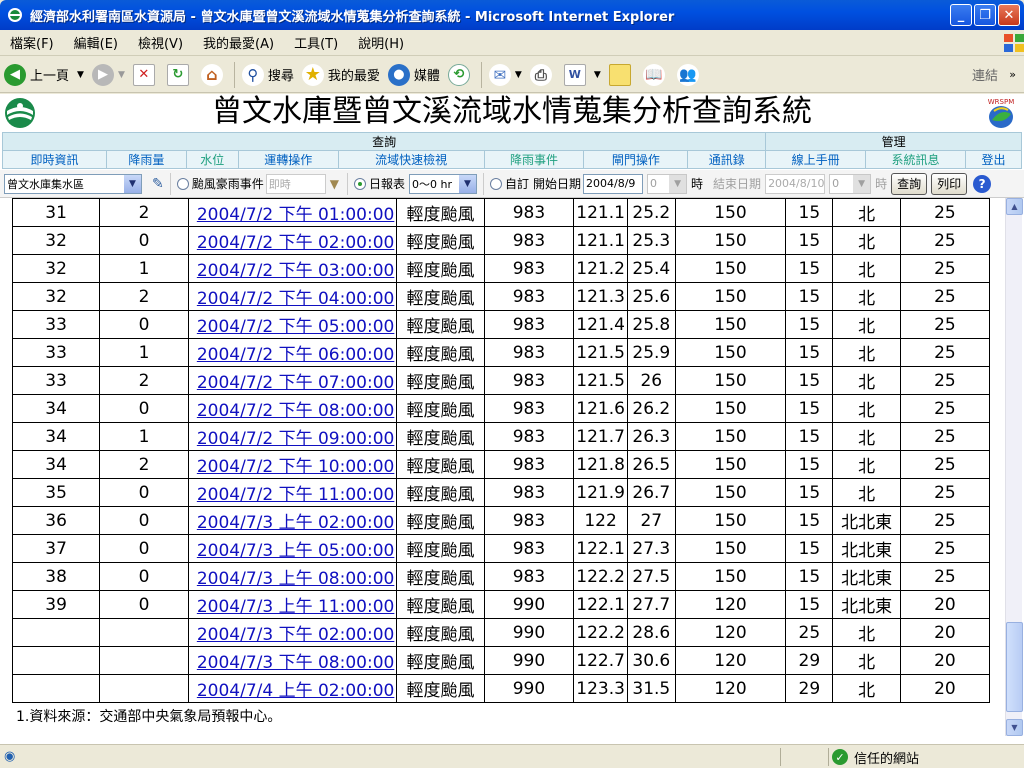 This screenshot has height=768, width=1024. Describe the element at coordinates (73, 183) in the screenshot. I see `area-select: 曾文水庫集水區 ▼` at that location.